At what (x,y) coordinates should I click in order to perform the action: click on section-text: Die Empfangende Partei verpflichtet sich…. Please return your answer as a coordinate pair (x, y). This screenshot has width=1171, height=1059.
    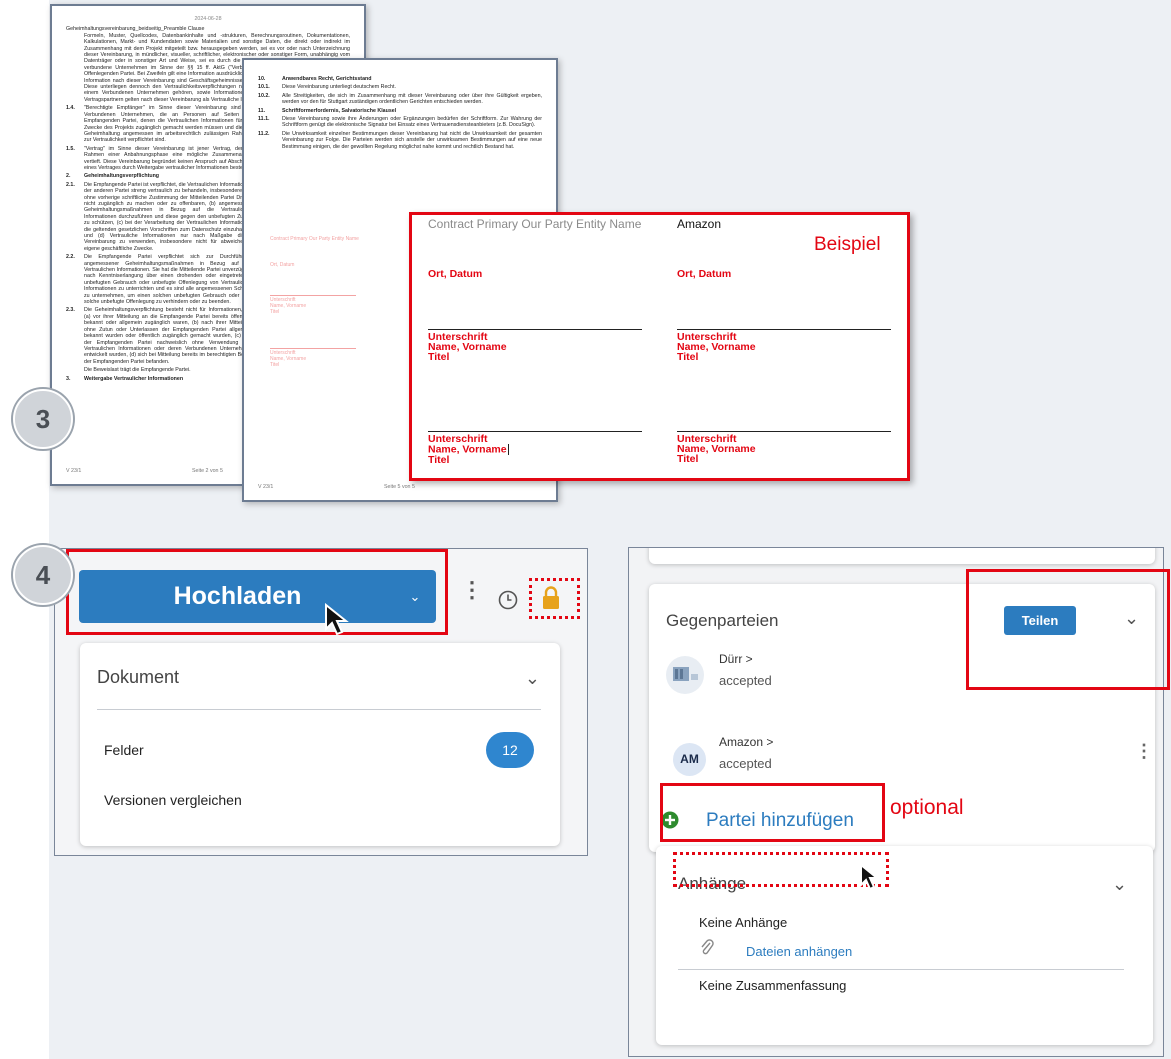
    Looking at the image, I should click on (168, 280).